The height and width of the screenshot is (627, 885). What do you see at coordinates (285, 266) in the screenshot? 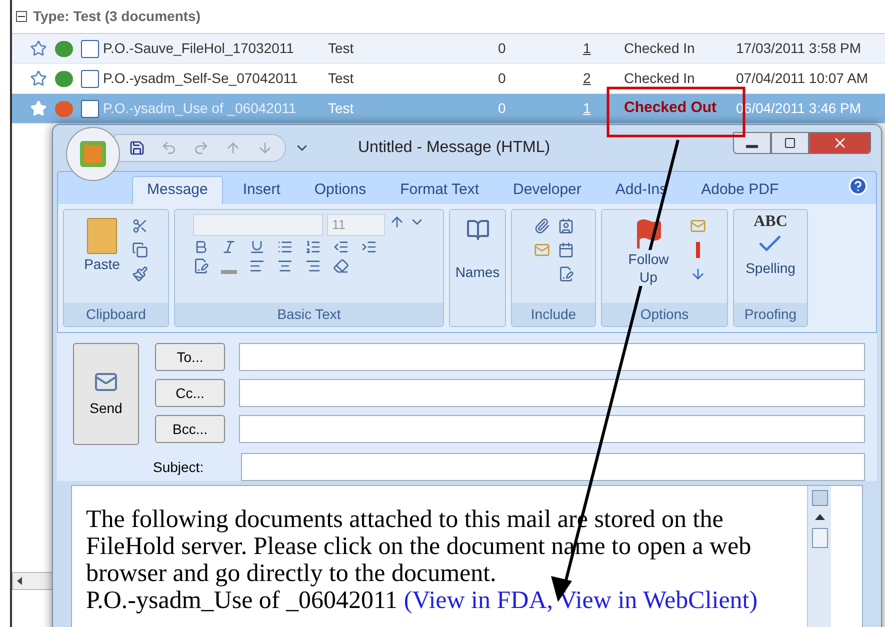
I see `align-center-icon` at bounding box center [285, 266].